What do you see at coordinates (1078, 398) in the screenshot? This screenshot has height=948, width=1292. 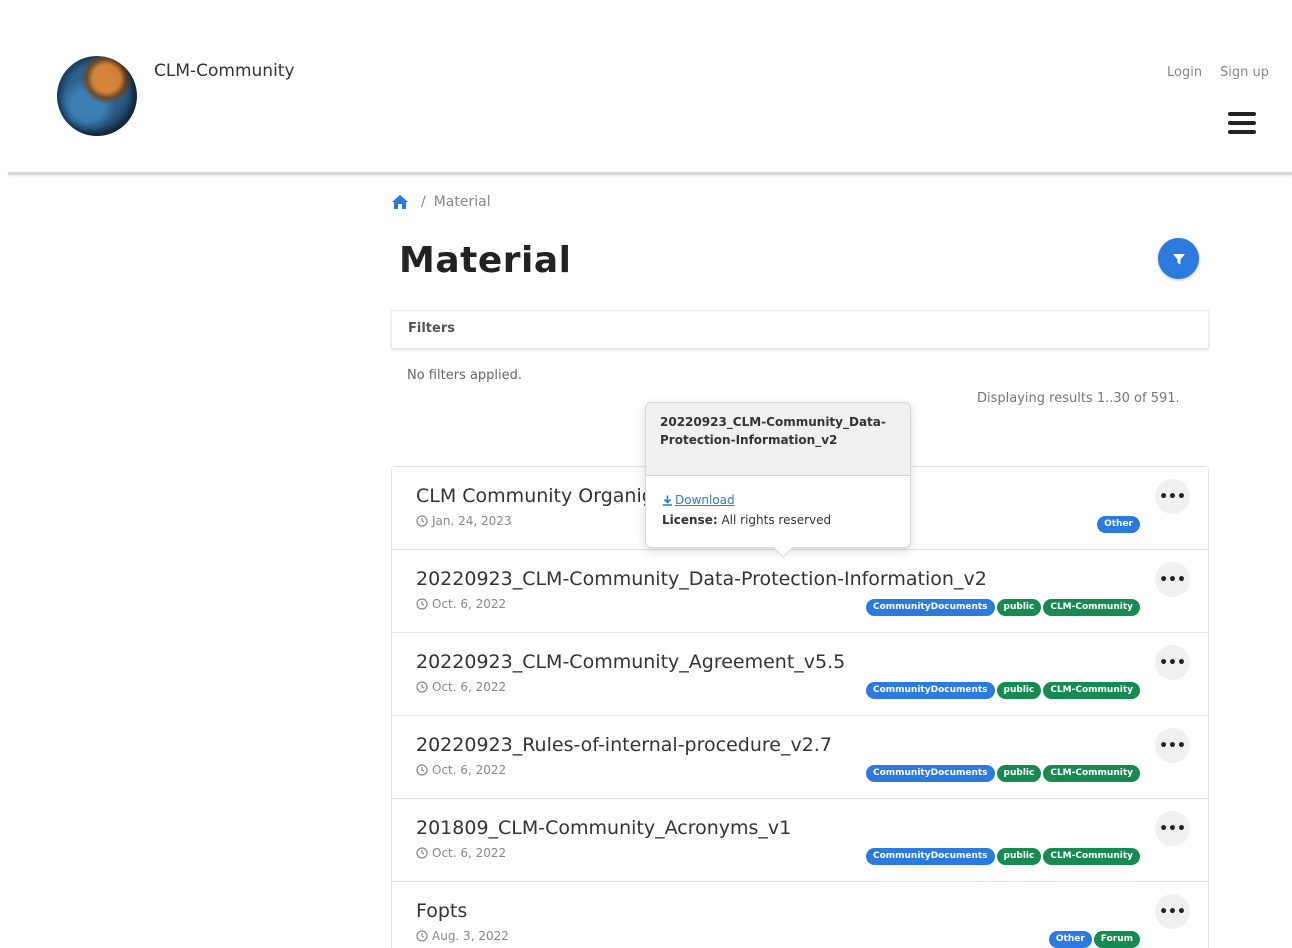 I see `result-count: Displaying results 1..30 of 591.` at bounding box center [1078, 398].